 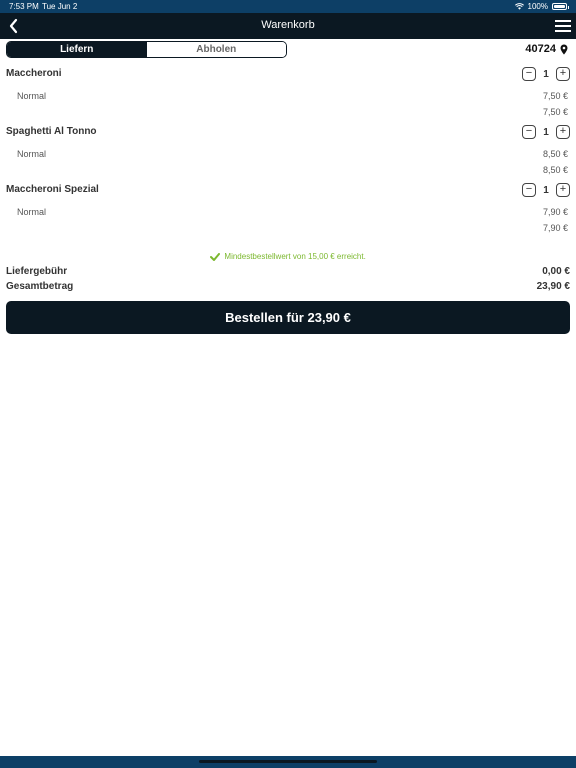 What do you see at coordinates (40, 286) in the screenshot?
I see `total-label: Gesamtbetrag` at bounding box center [40, 286].